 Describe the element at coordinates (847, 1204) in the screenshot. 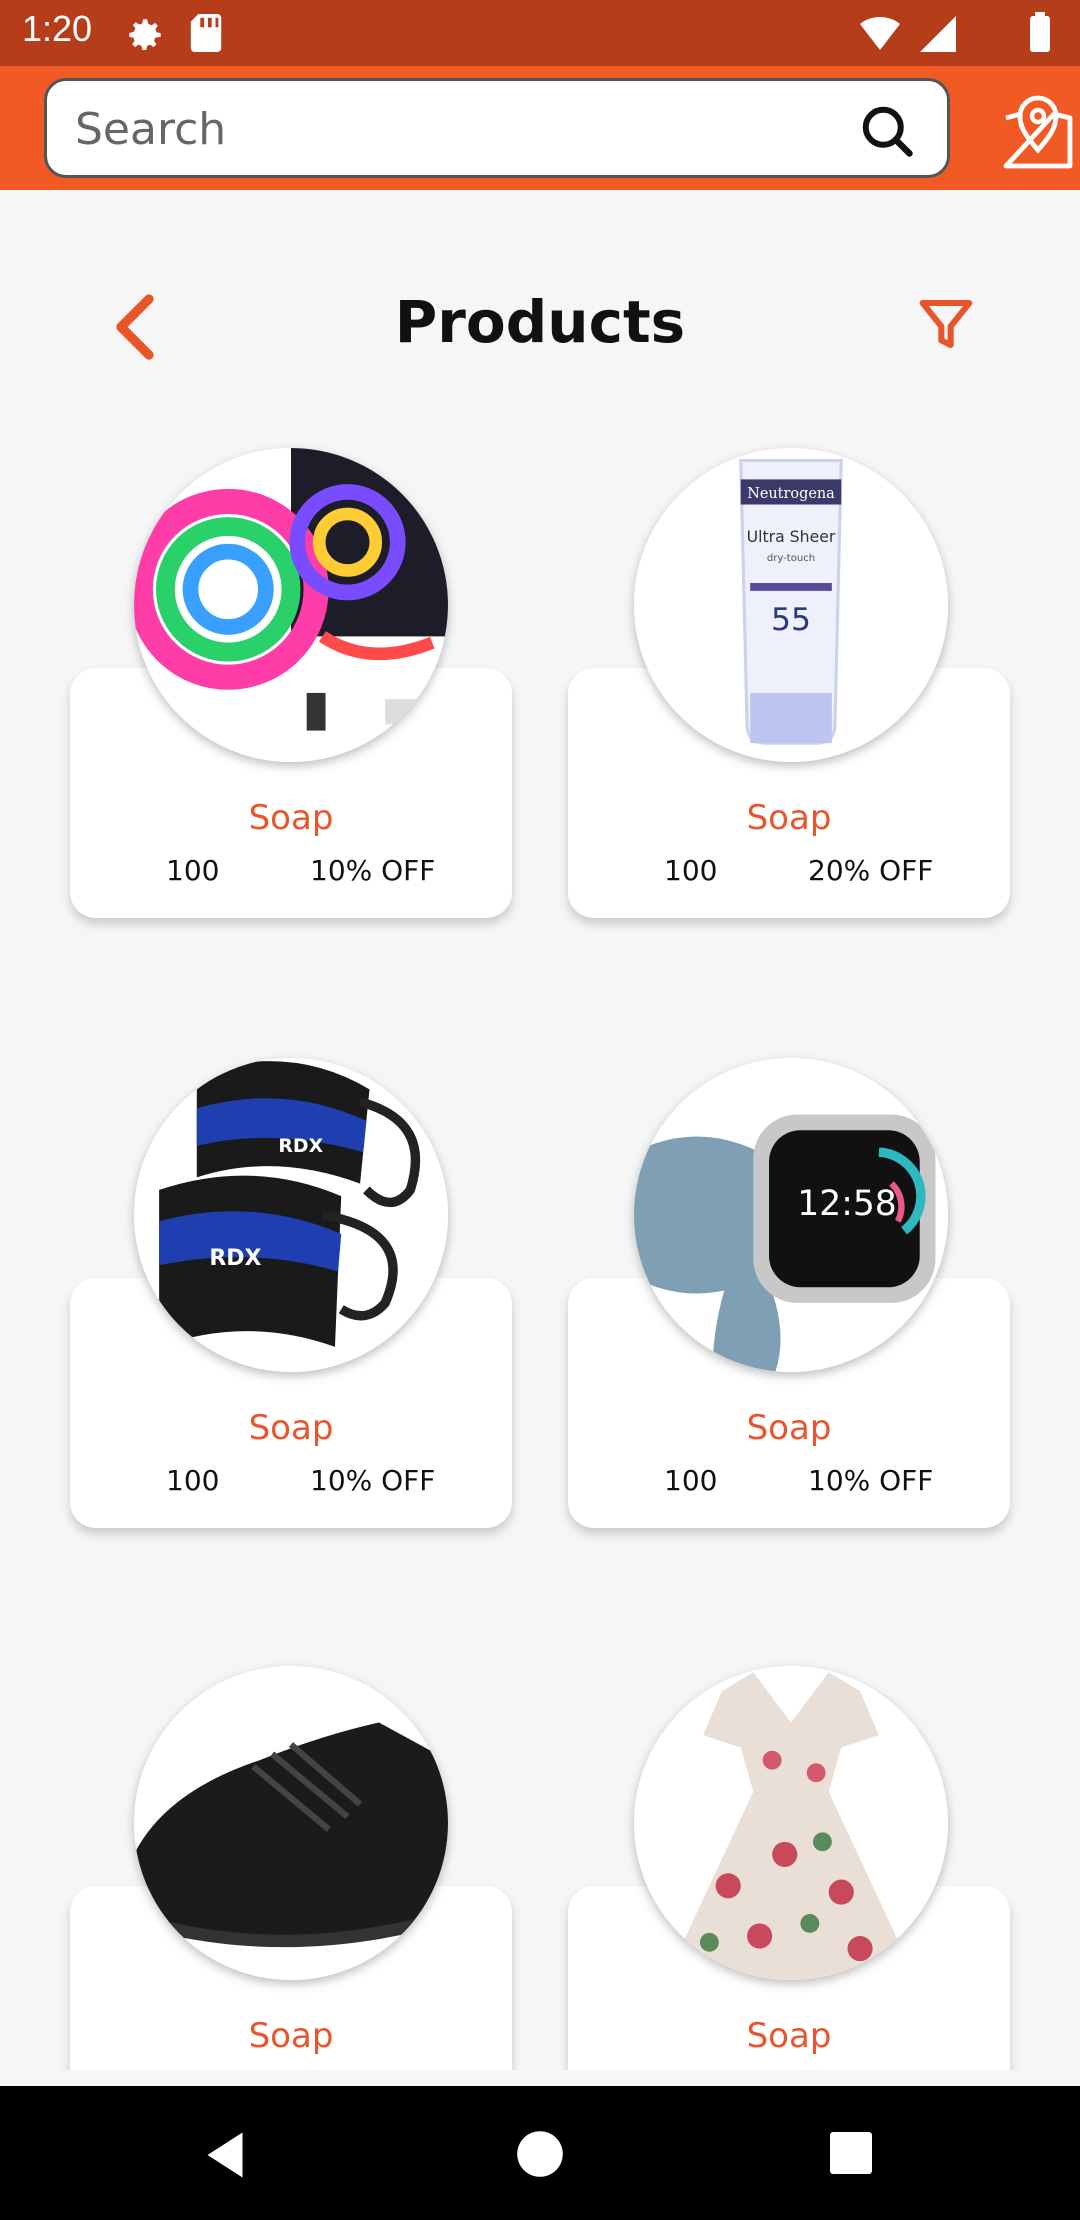

I see `watch-time: 12:58` at that location.